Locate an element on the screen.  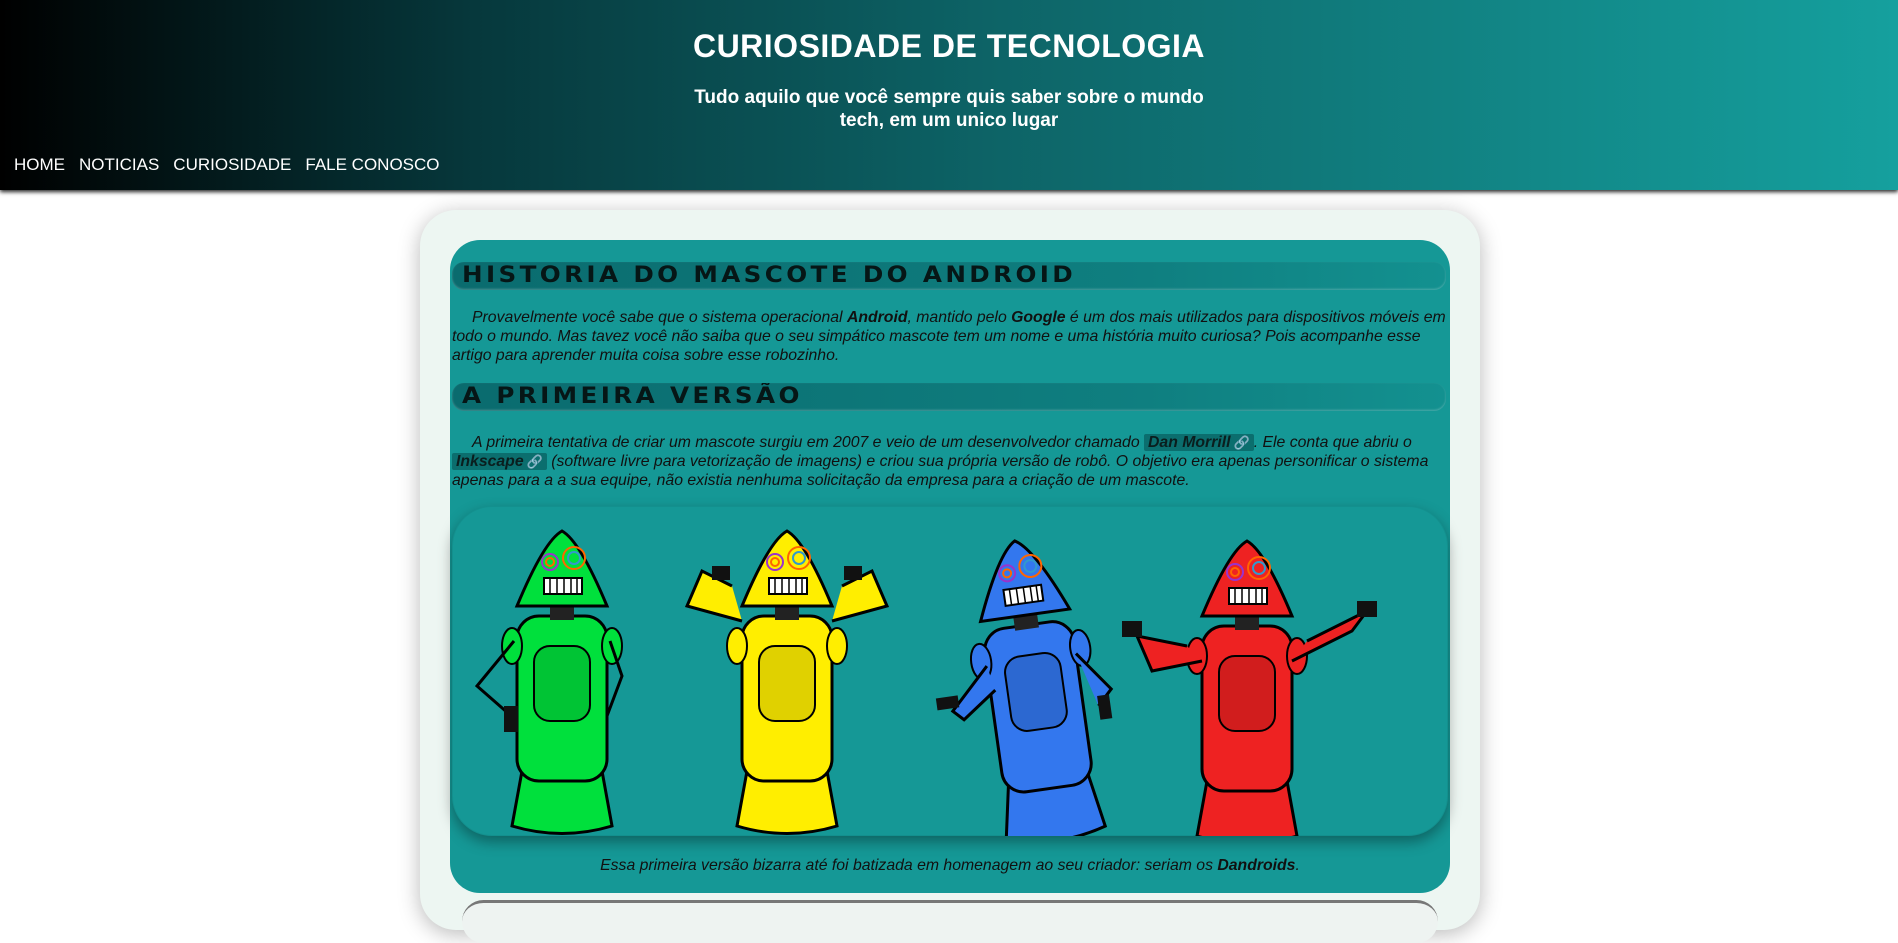
inkscape-link: Inkscape 🔗 is located at coordinates (499, 461).